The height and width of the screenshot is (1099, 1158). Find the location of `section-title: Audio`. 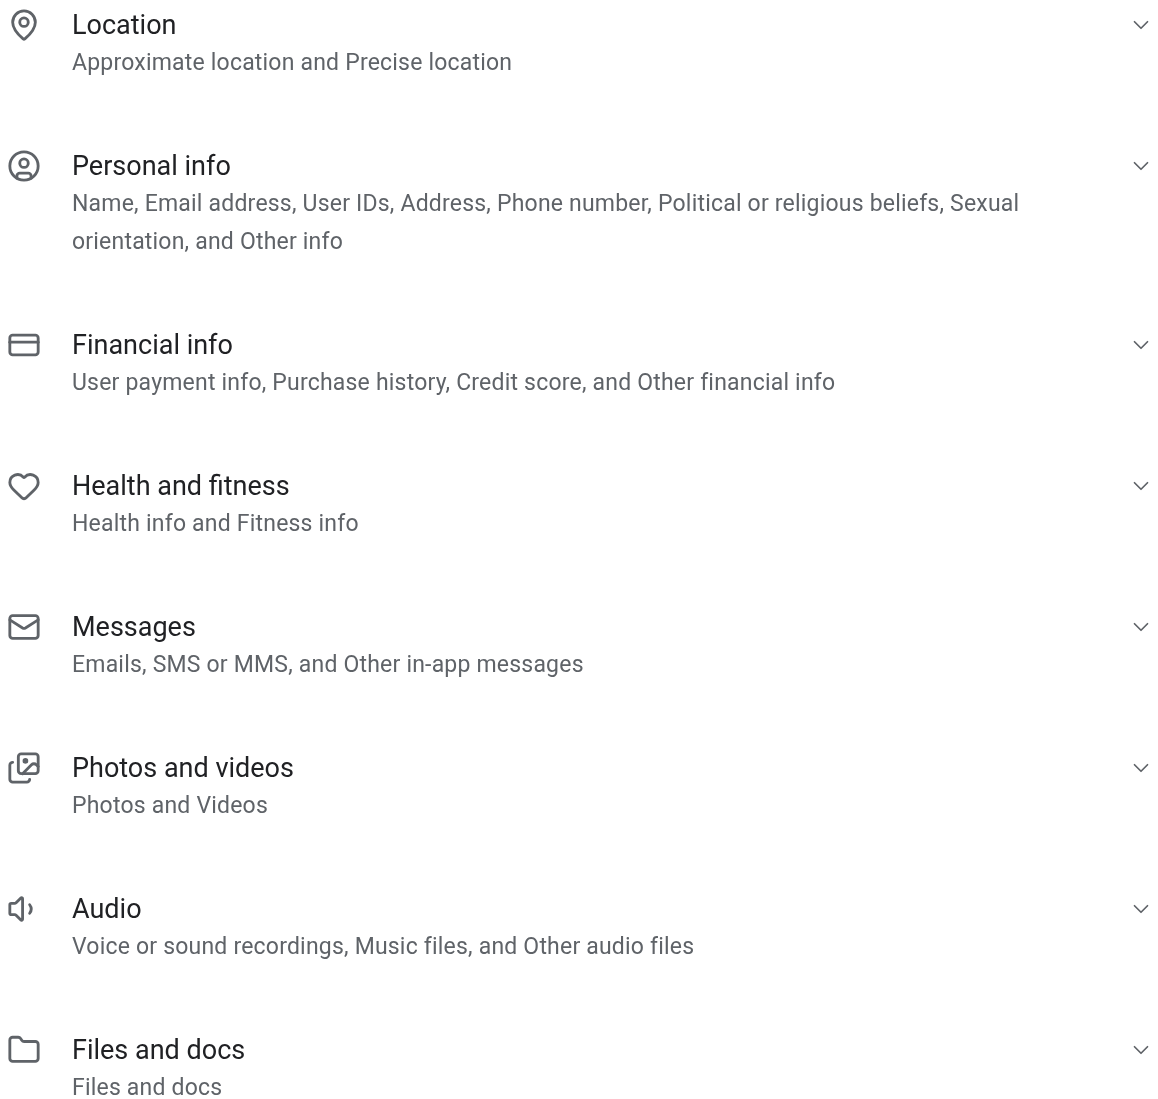

section-title: Audio is located at coordinates (107, 909).